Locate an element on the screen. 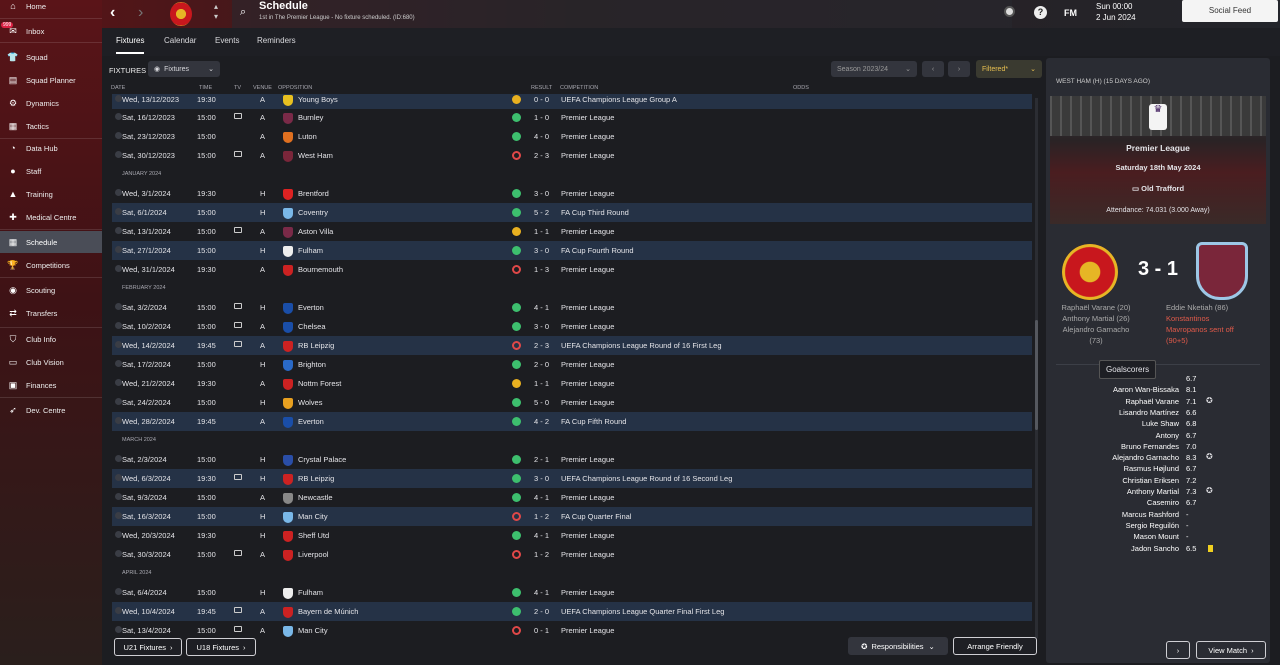 The width and height of the screenshot is (1280, 665). tab-calendar: Calendar is located at coordinates (180, 40).